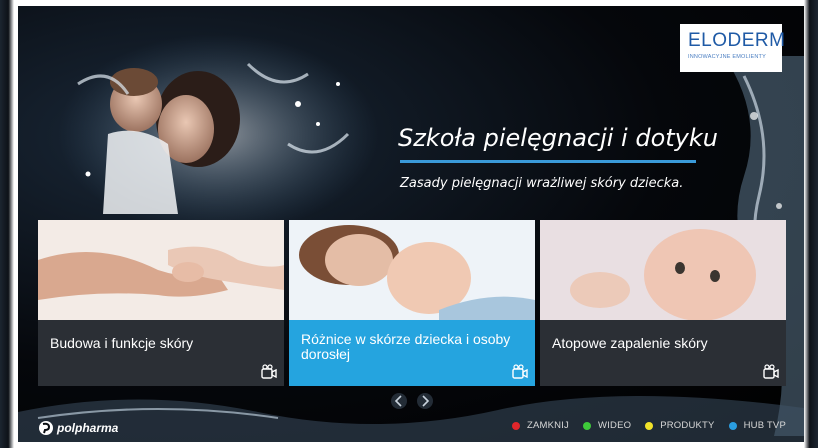  Describe the element at coordinates (663, 353) in the screenshot. I see `tile-caption: Atopowe zapalenie skóry` at that location.